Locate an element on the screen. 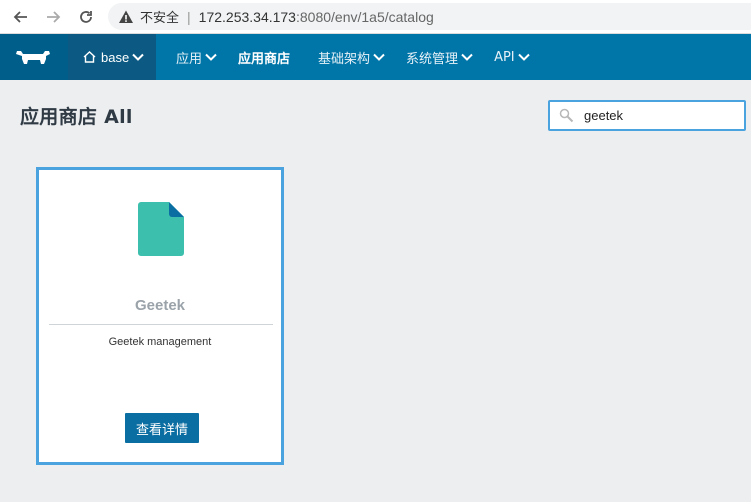  menu-item-infrastructure: 基础架构 is located at coordinates (348, 57).